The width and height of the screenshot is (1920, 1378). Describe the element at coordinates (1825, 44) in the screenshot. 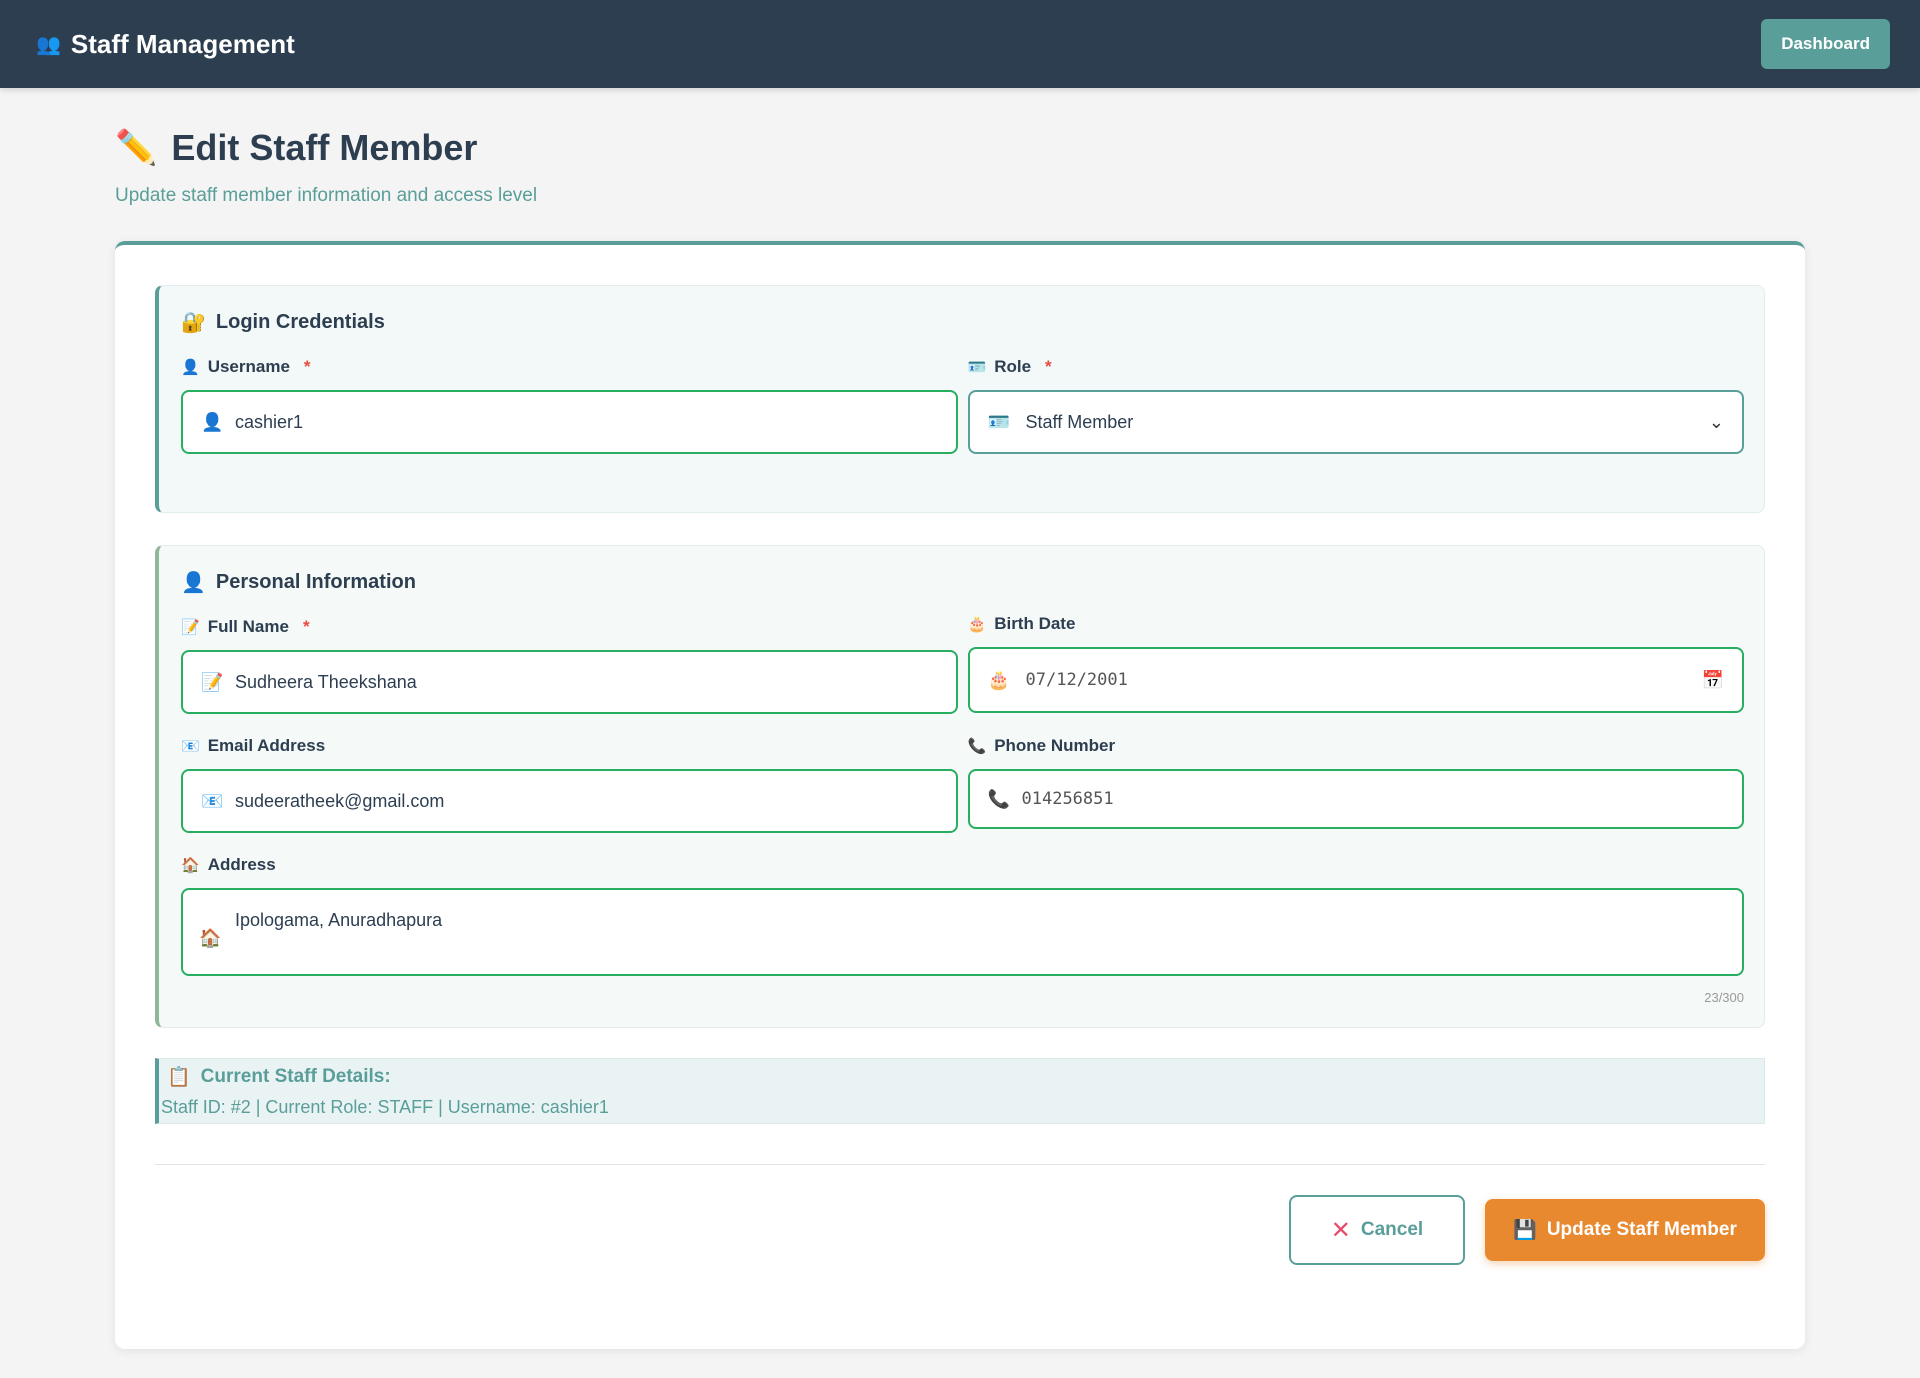

I see `dashboard-button: Dashboard` at that location.